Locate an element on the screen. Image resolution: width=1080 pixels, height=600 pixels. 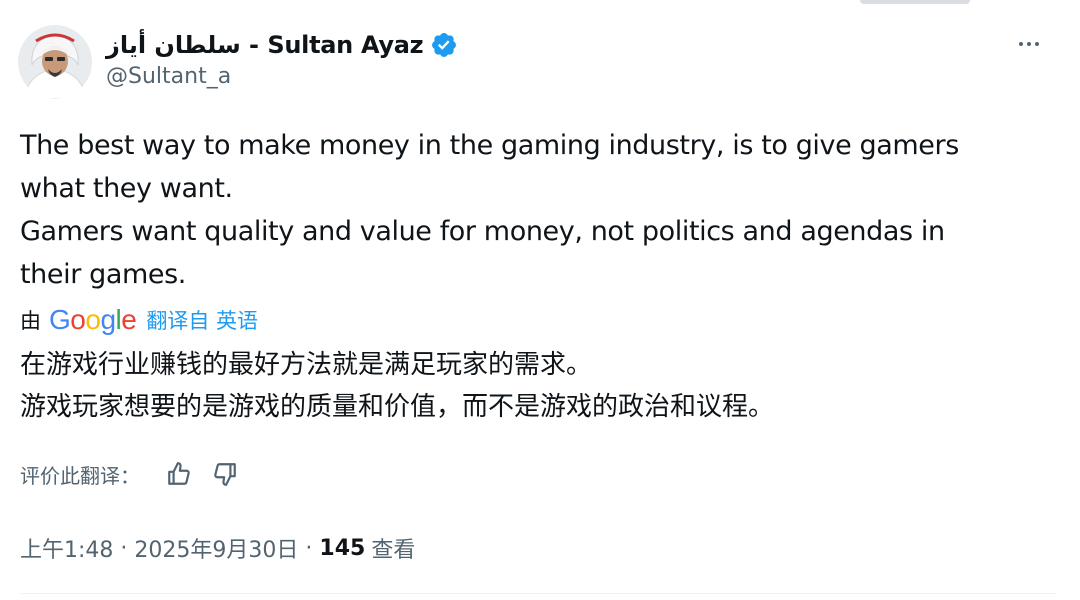
top-edge-element is located at coordinates (915, 2).